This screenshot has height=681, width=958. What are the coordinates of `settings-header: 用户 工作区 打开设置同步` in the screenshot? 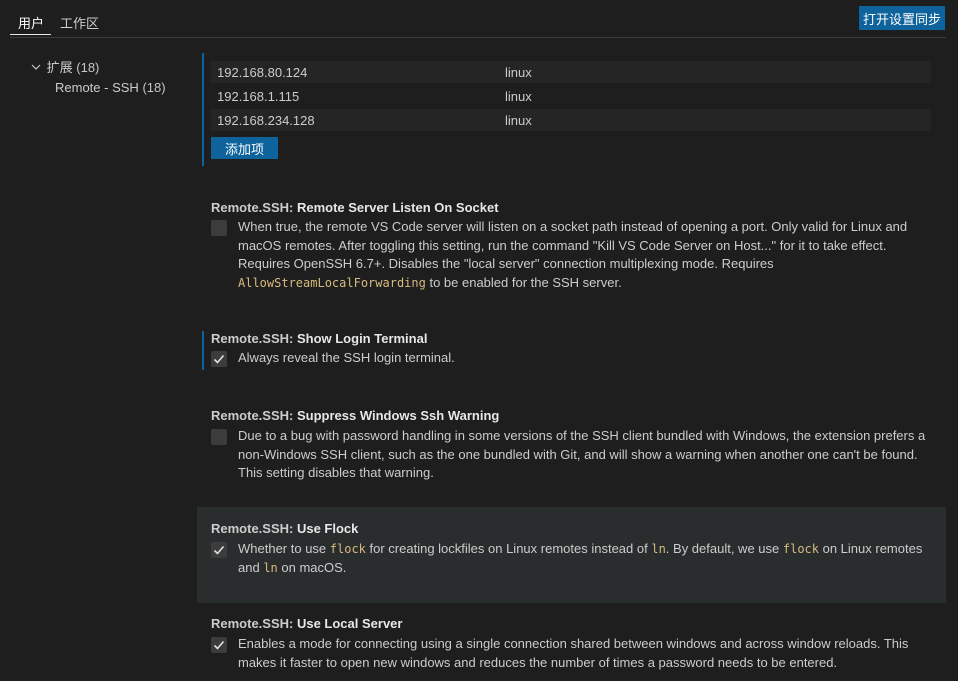 It's located at (479, 19).